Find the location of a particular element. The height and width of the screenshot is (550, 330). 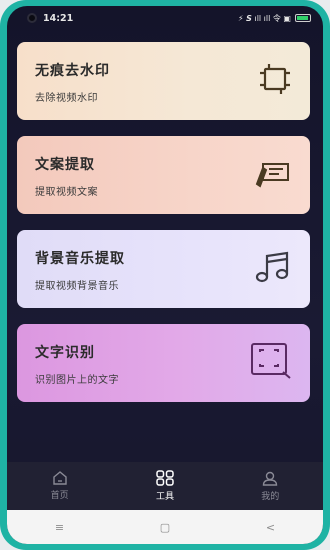

writing-pen-icon is located at coordinates (273, 175).